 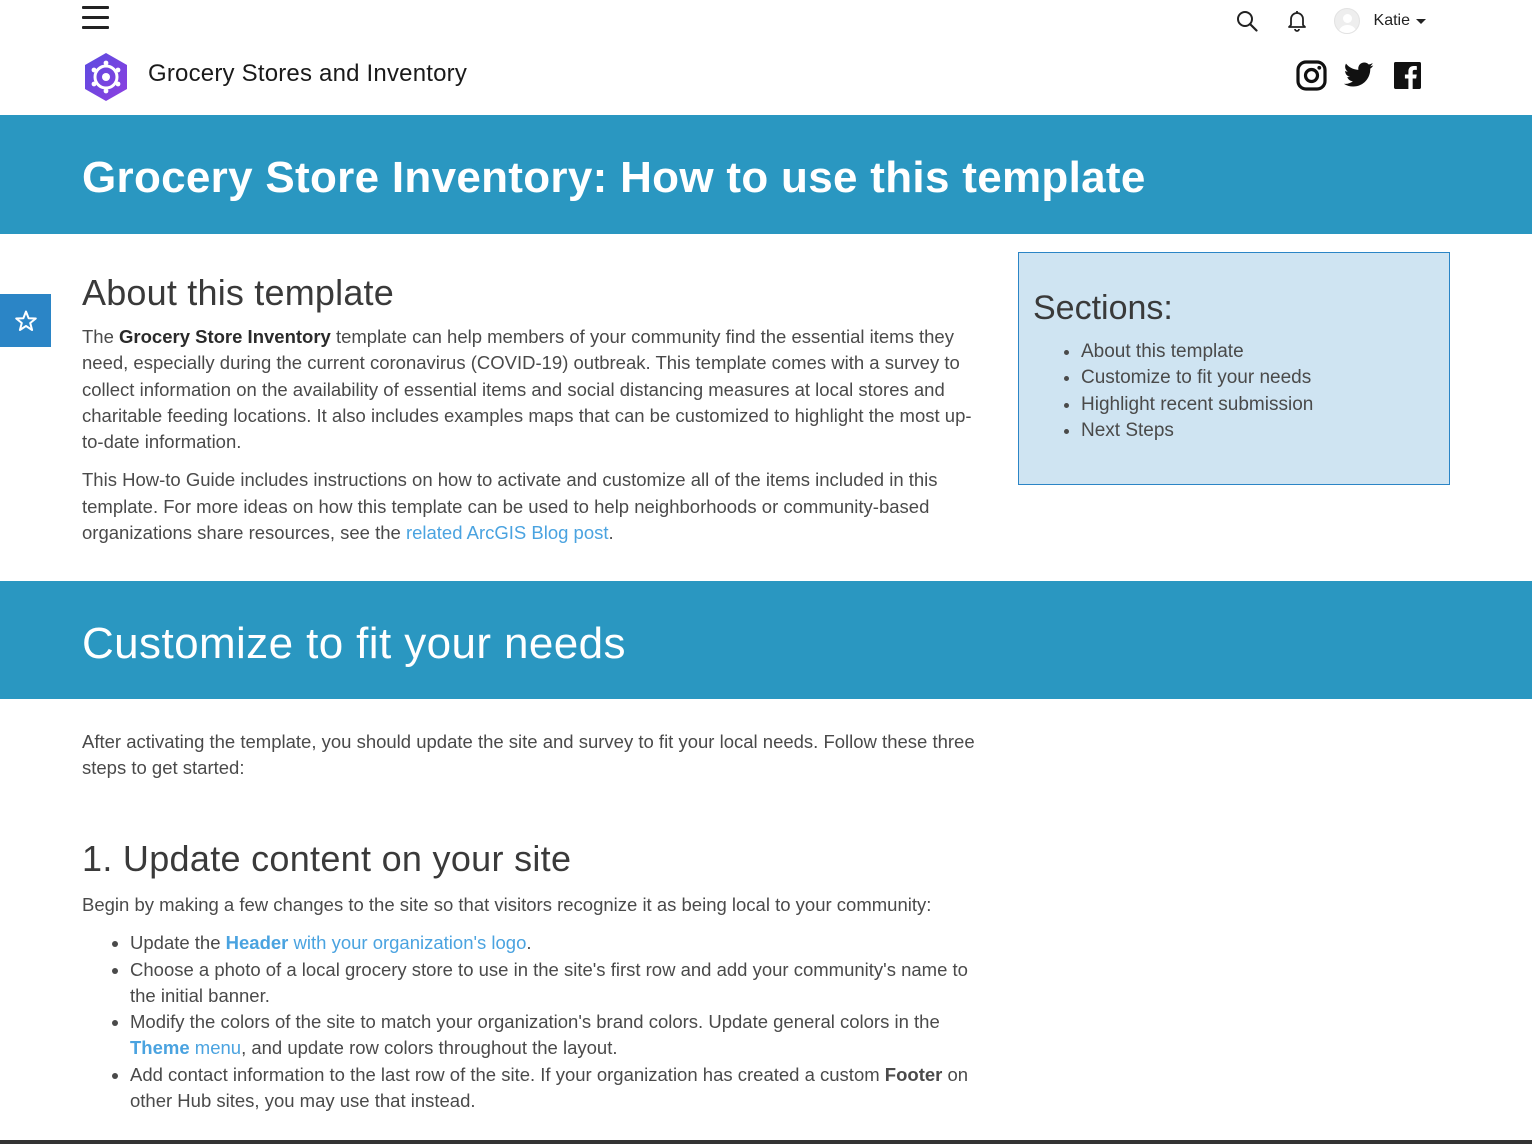 I want to click on username: Katie, so click(x=1392, y=21).